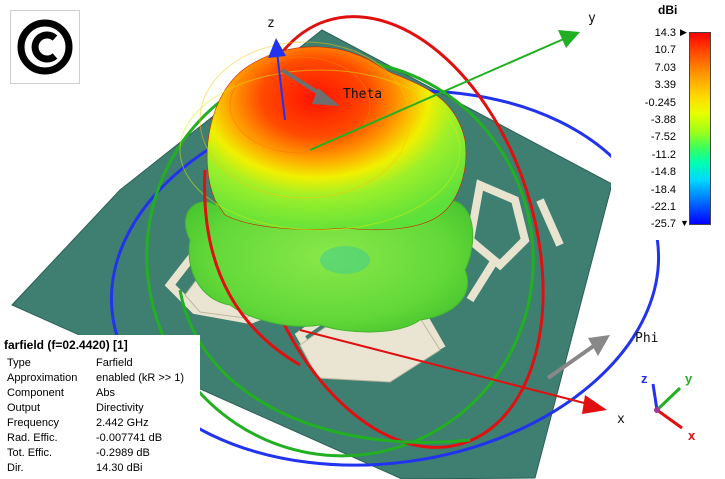 This screenshot has height=479, width=725. I want to click on copyright-c-icon, so click(45, 47).